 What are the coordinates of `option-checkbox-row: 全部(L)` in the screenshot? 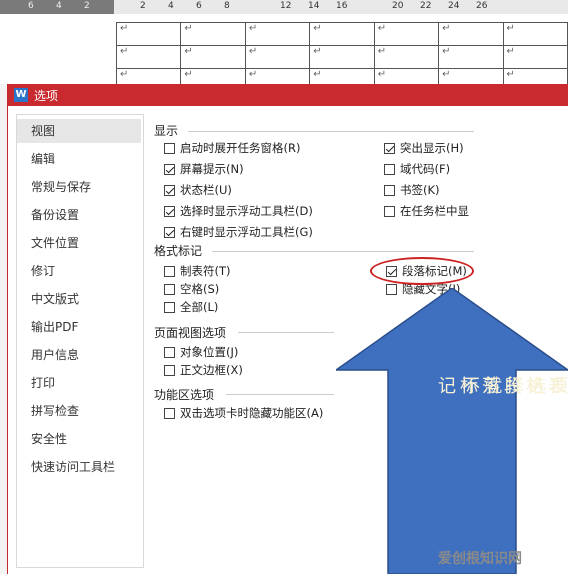 It's located at (191, 307).